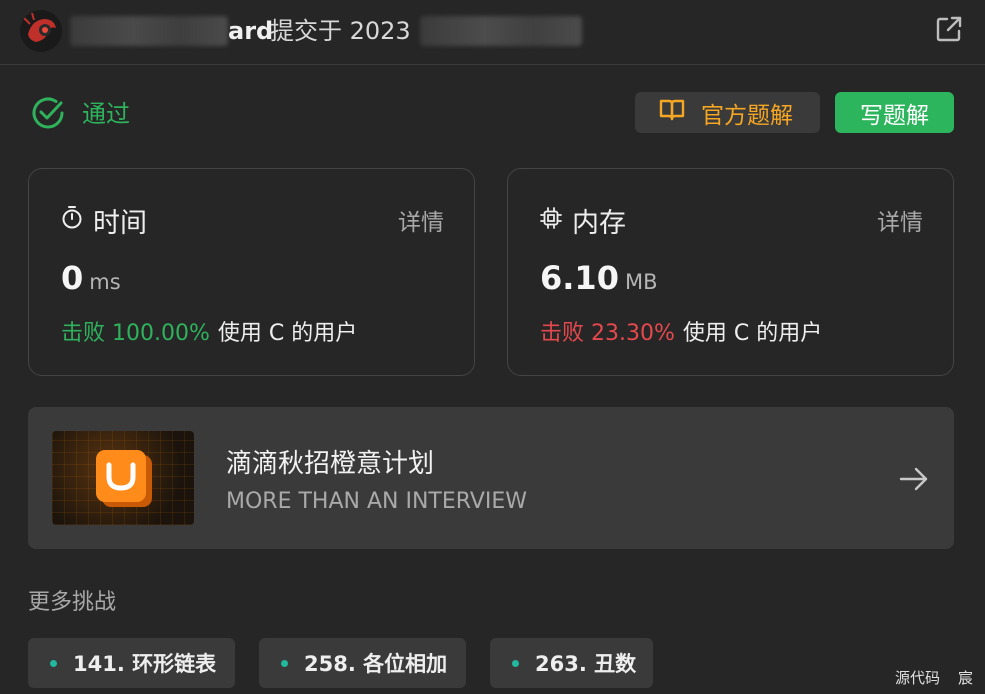 Image resolution: width=985 pixels, height=694 pixels. What do you see at coordinates (579, 278) in the screenshot?
I see `memory-number: 6.10` at bounding box center [579, 278].